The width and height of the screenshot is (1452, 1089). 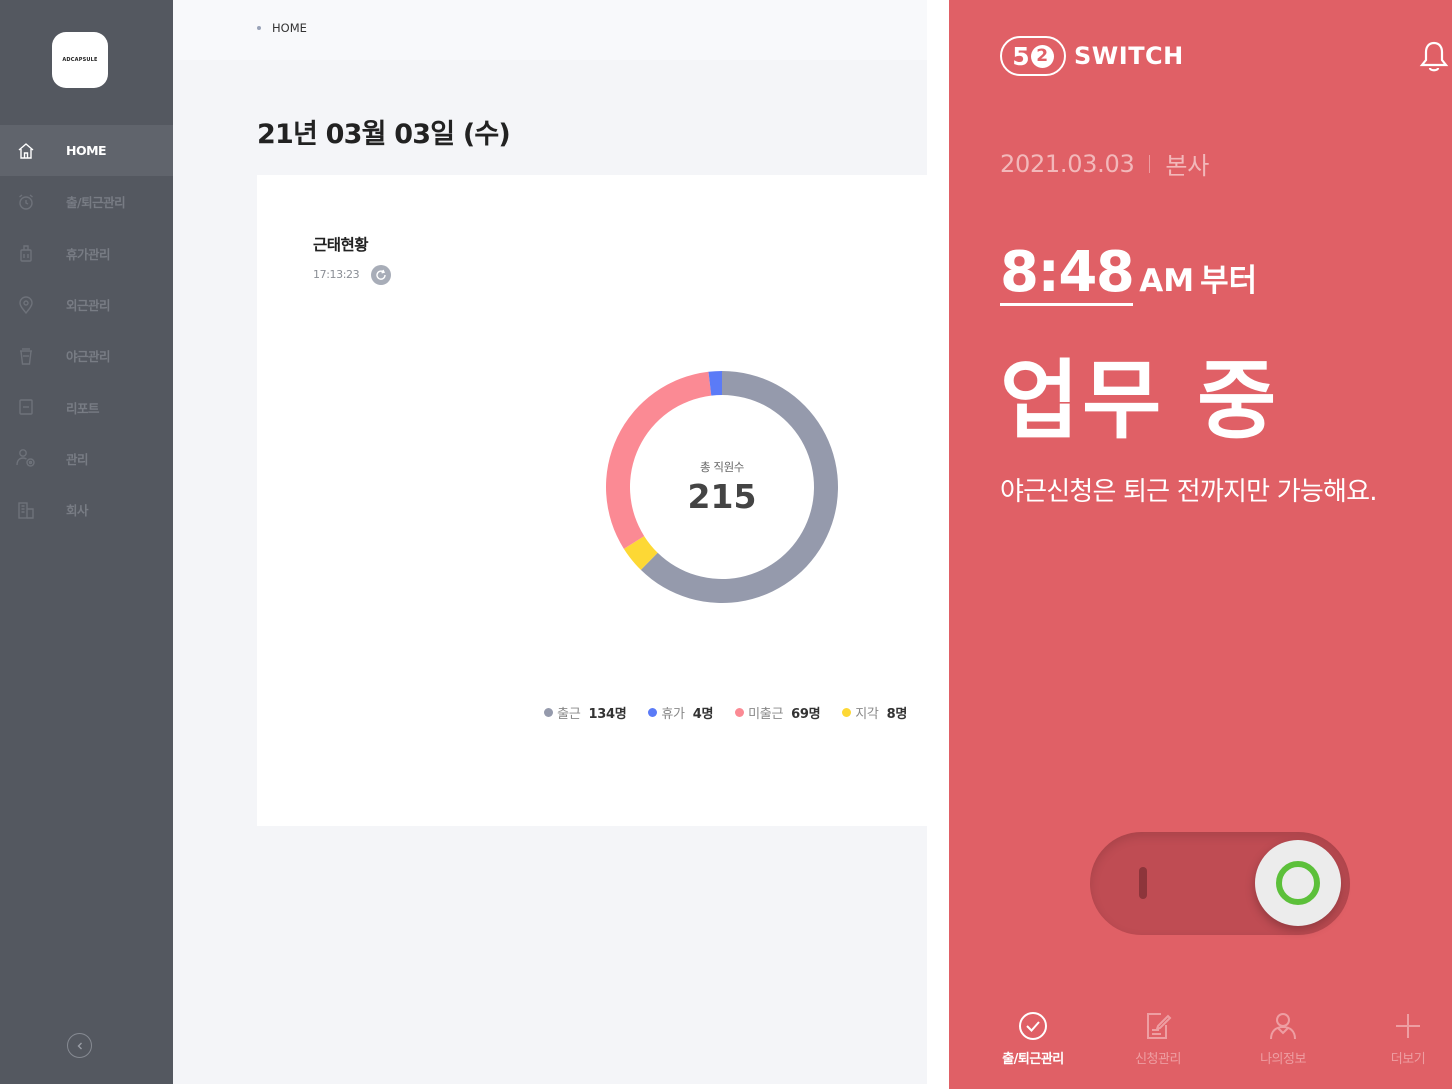 I want to click on sidebar-item-label: 회사, so click(x=77, y=511).